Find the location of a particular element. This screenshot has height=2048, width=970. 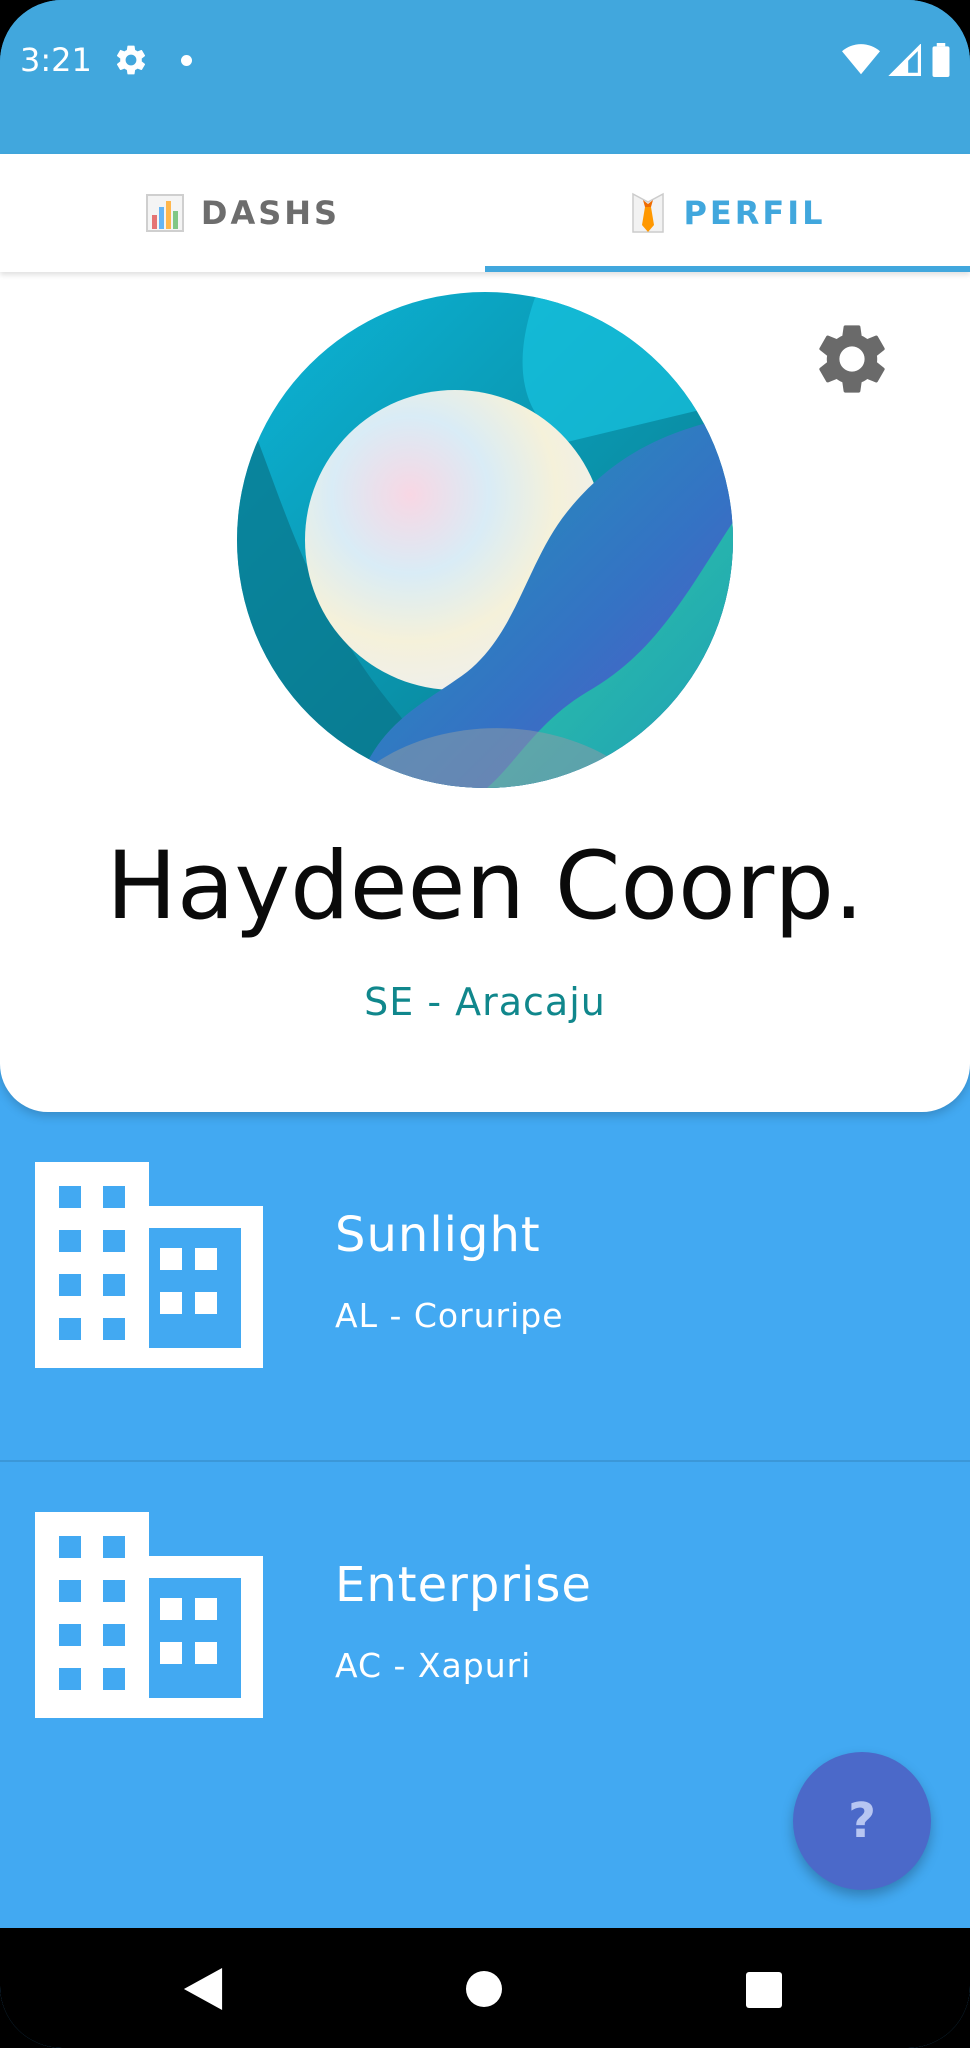

tab-bar: DASHS PERFIL is located at coordinates (485, 213).